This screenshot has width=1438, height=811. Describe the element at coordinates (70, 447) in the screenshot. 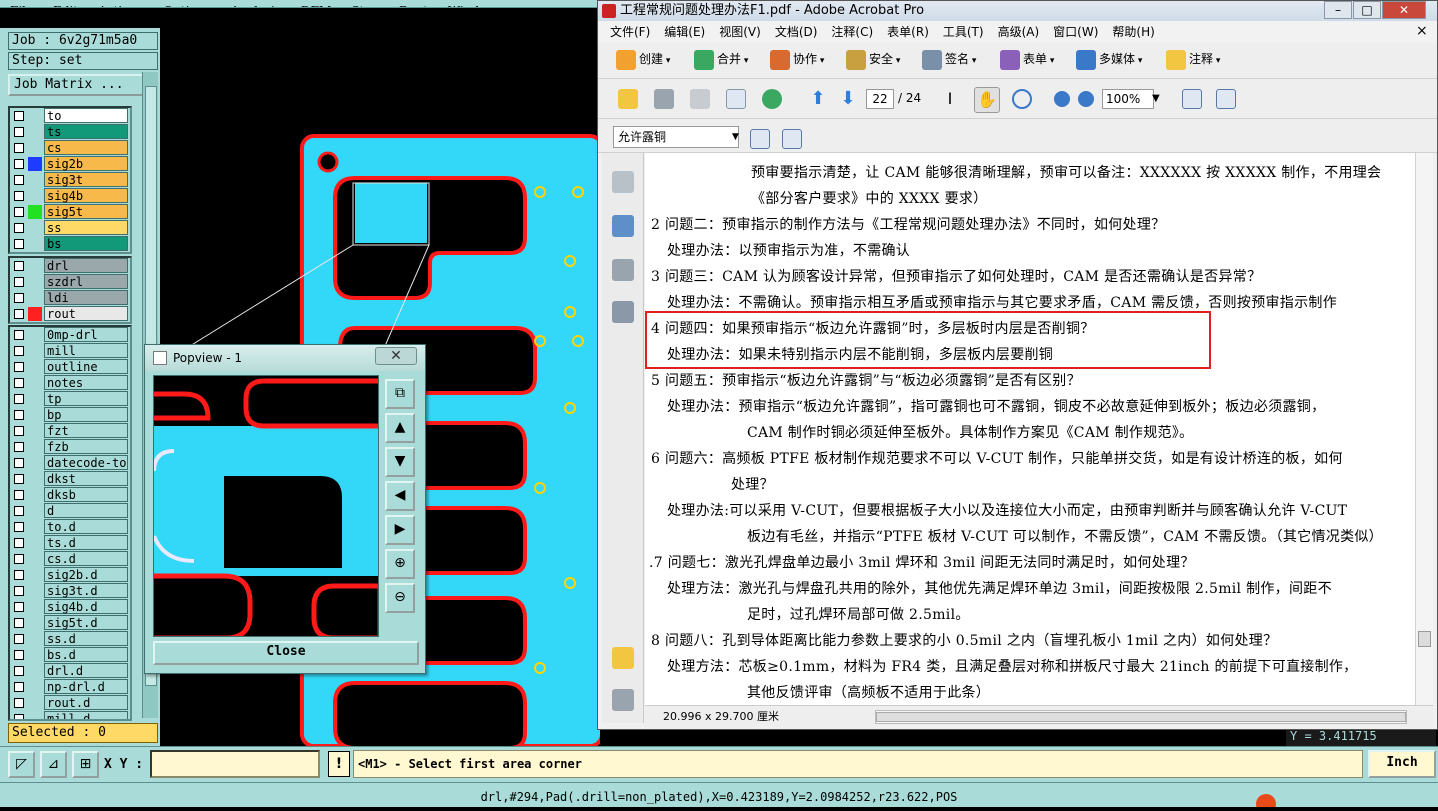

I see `layer-row: fzb` at that location.